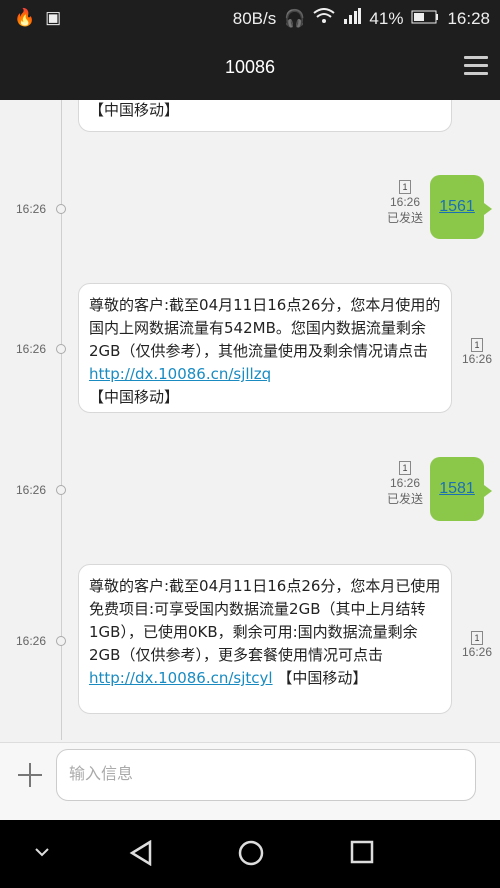 The width and height of the screenshot is (500, 888). Describe the element at coordinates (250, 50) in the screenshot. I see `header: 🔥 ▣ 80B/s 🎧 41% 16:28 10086` at that location.